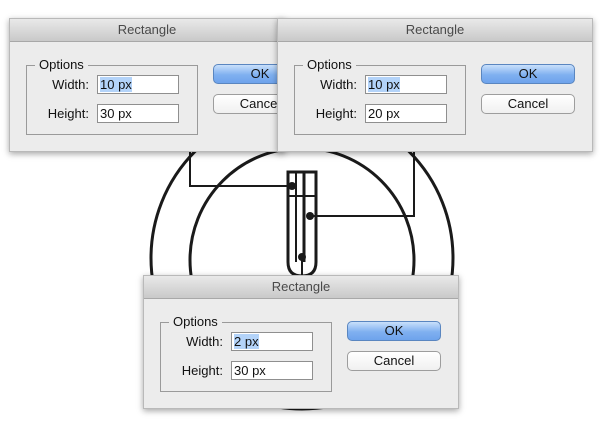 Image resolution: width=600 pixels, height=429 pixels. What do you see at coordinates (240, 168) in the screenshot?
I see `callout-line-left` at bounding box center [240, 168].